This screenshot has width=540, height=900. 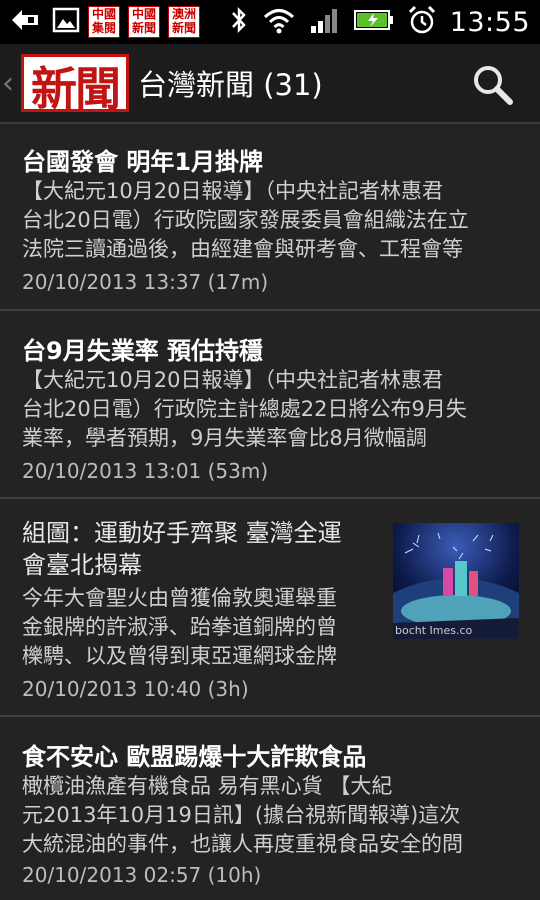 What do you see at coordinates (224, 438) in the screenshot?
I see `news-snippet-line: 業率，學者預期，9月失業率會比8月微幅調` at bounding box center [224, 438].